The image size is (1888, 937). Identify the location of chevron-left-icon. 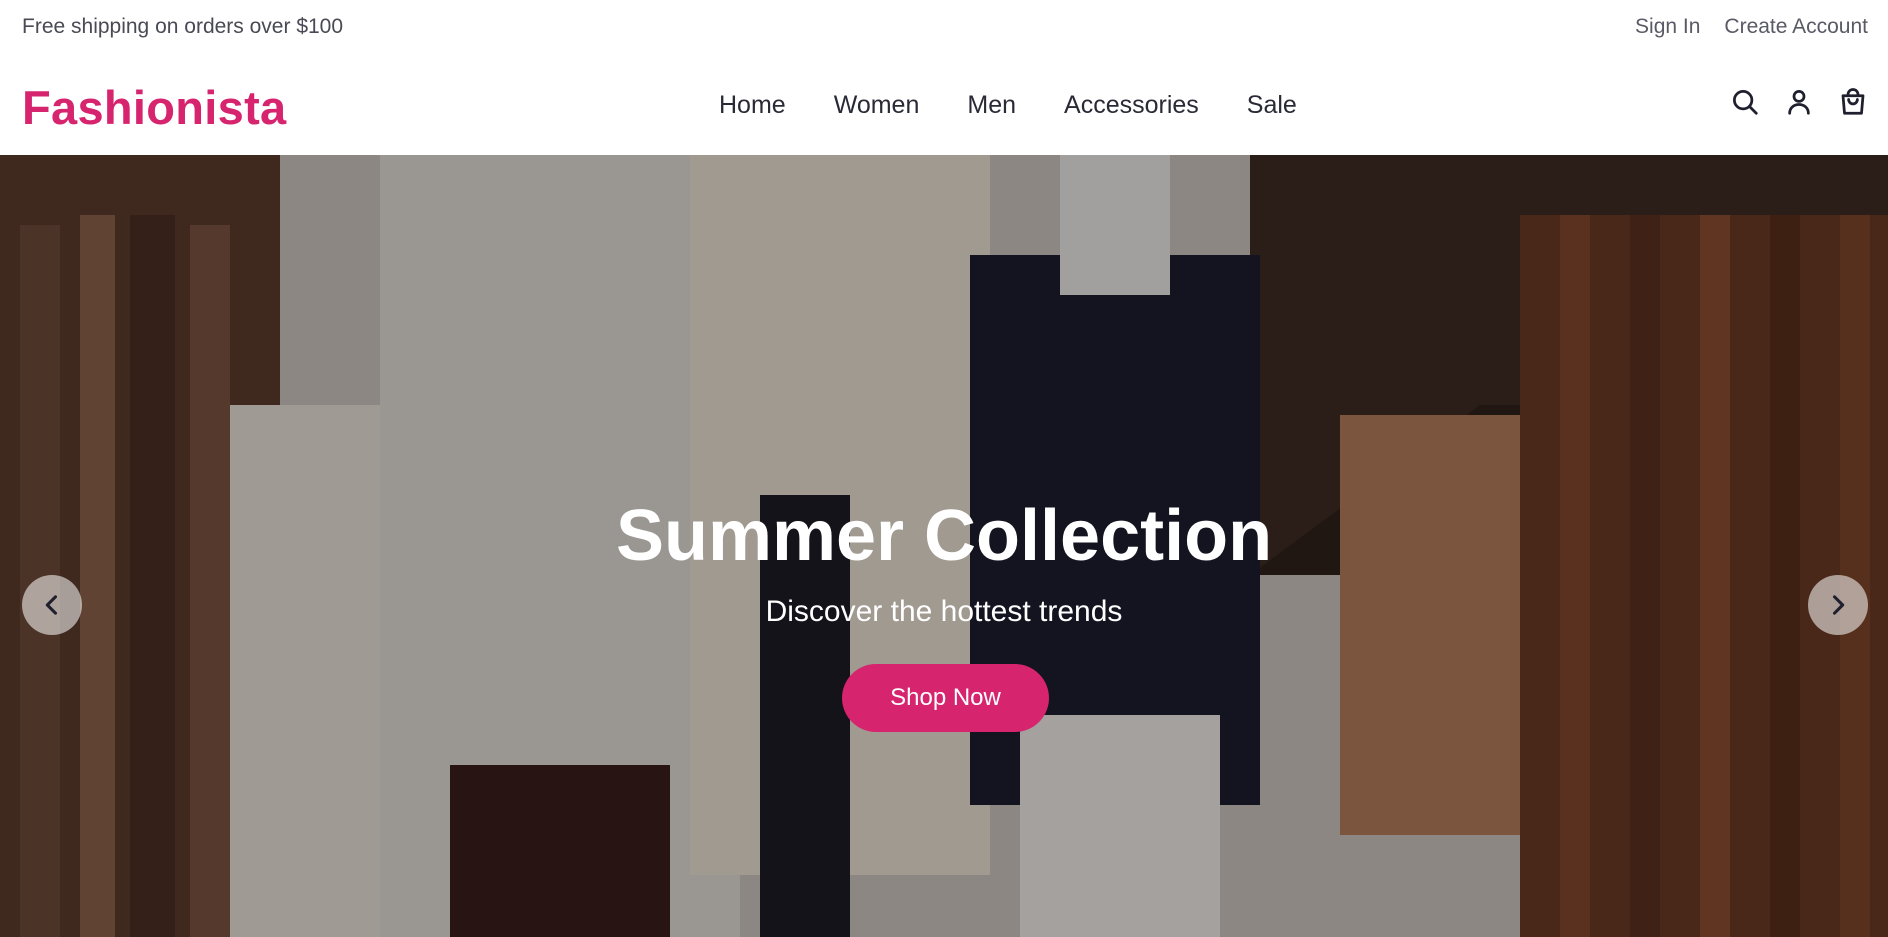
(51, 605).